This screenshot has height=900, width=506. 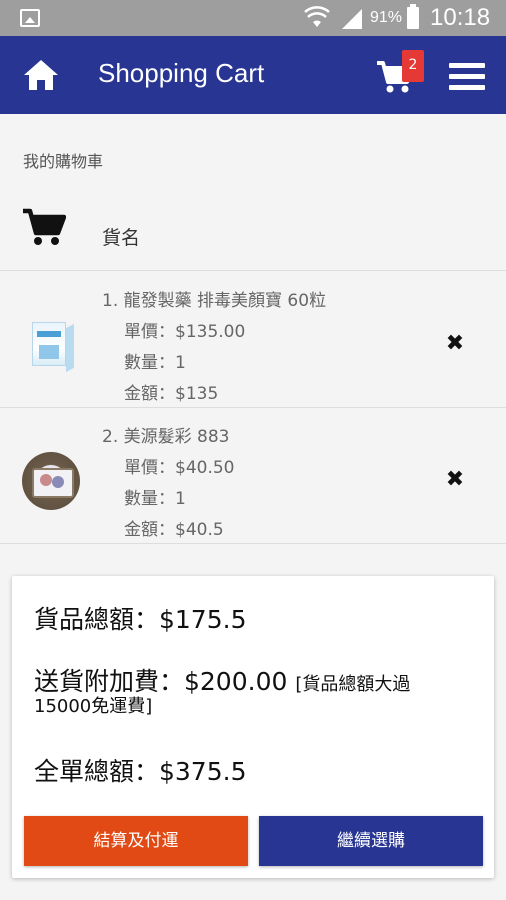 What do you see at coordinates (44, 226) in the screenshot?
I see `cart-icon` at bounding box center [44, 226].